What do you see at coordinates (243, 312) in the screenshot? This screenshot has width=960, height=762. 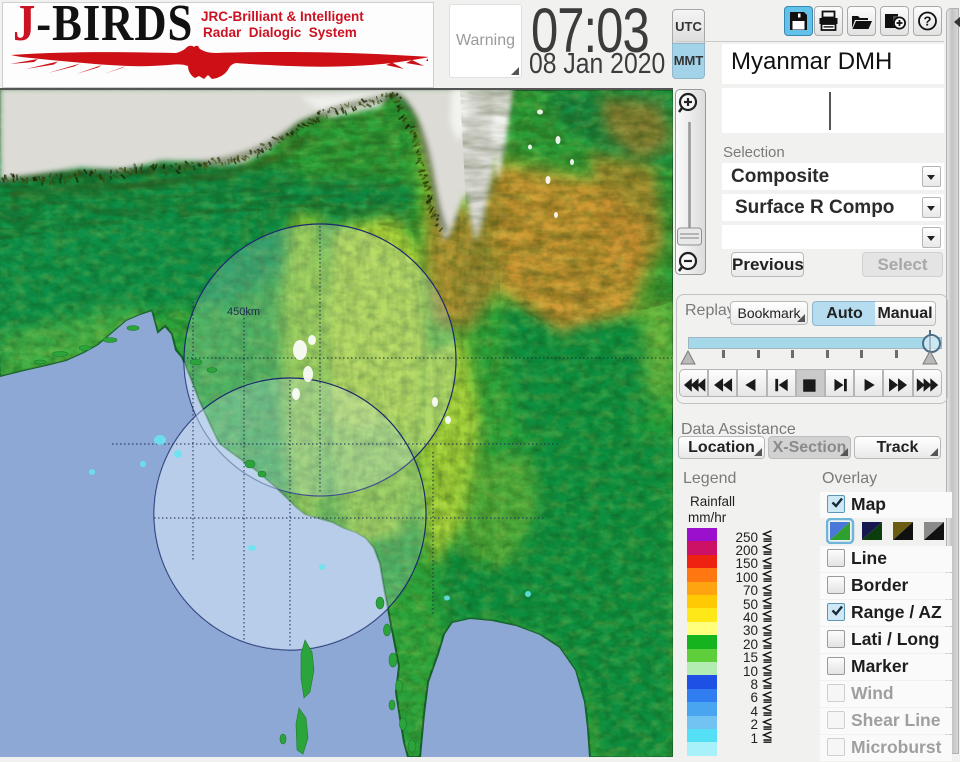 I see `svg-text: 450km` at bounding box center [243, 312].